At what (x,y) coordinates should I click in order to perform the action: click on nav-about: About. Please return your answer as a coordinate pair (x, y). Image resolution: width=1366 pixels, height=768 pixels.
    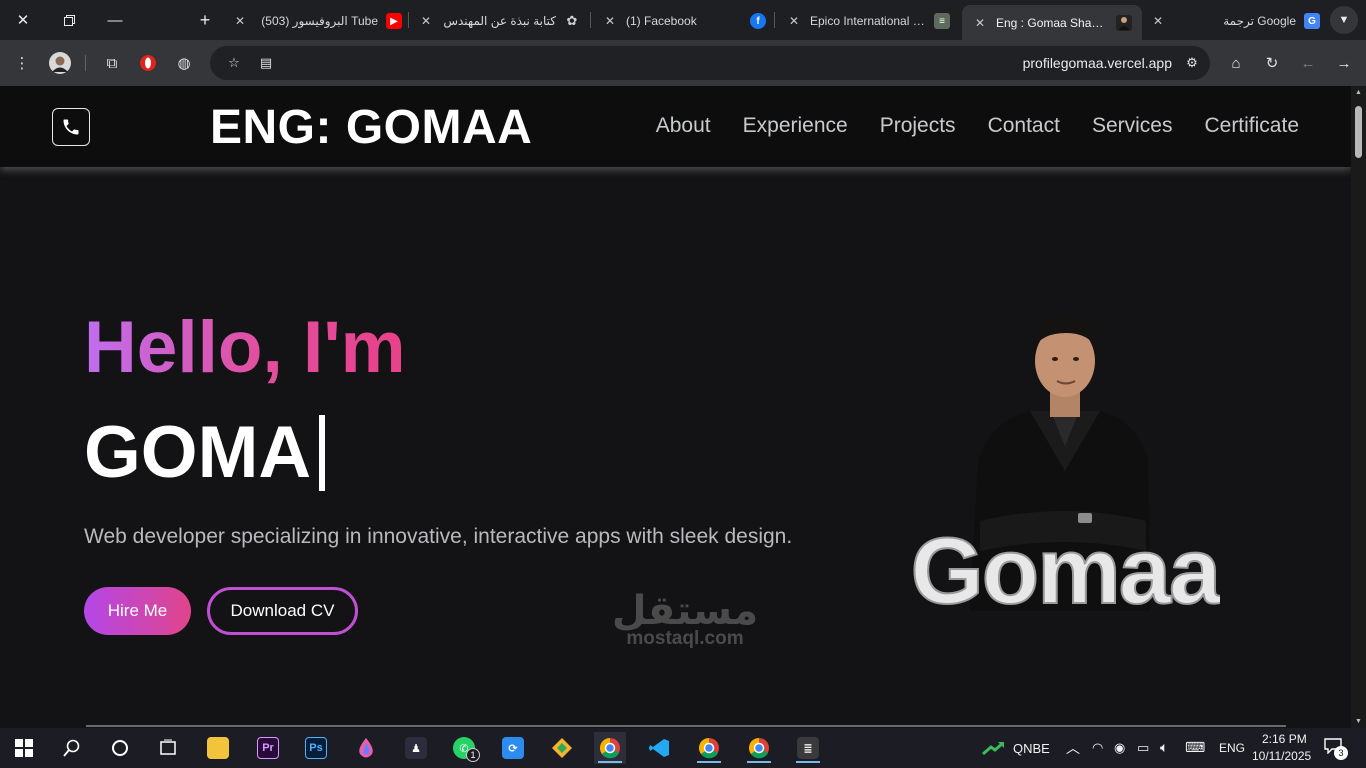
    Looking at the image, I should click on (683, 126).